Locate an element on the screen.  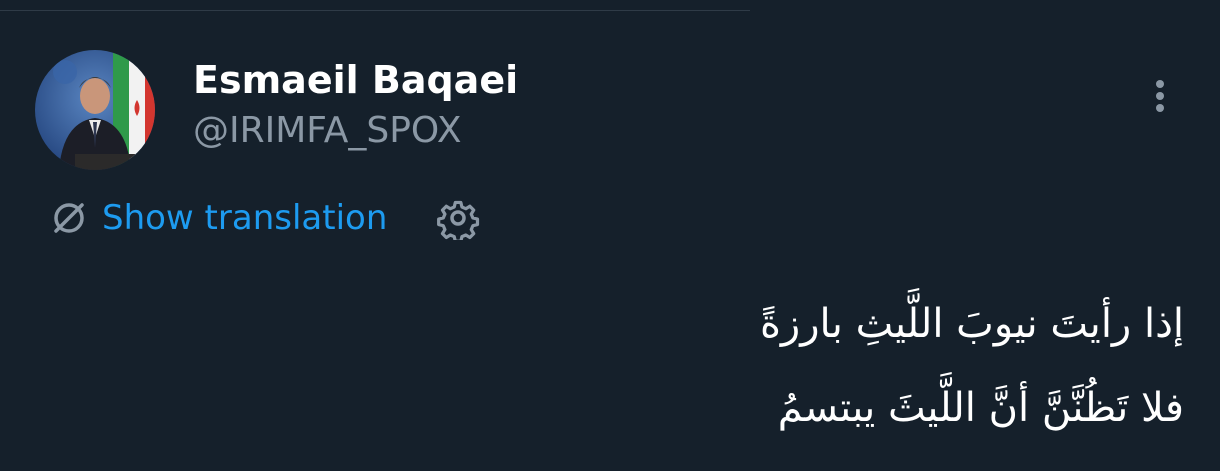
top-divider is located at coordinates (375, 10).